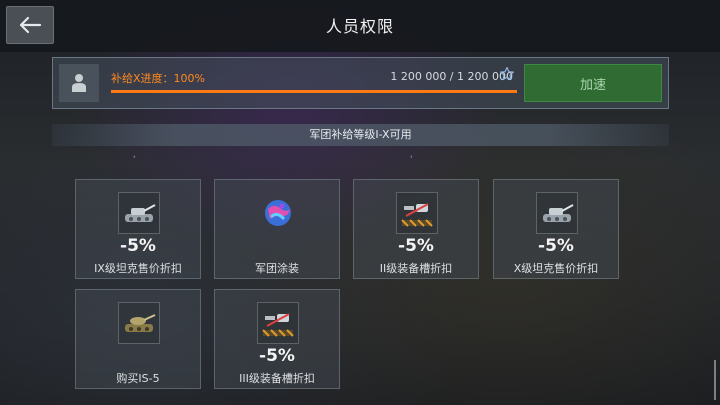  I want to click on page-title: 人员权限, so click(359, 26).